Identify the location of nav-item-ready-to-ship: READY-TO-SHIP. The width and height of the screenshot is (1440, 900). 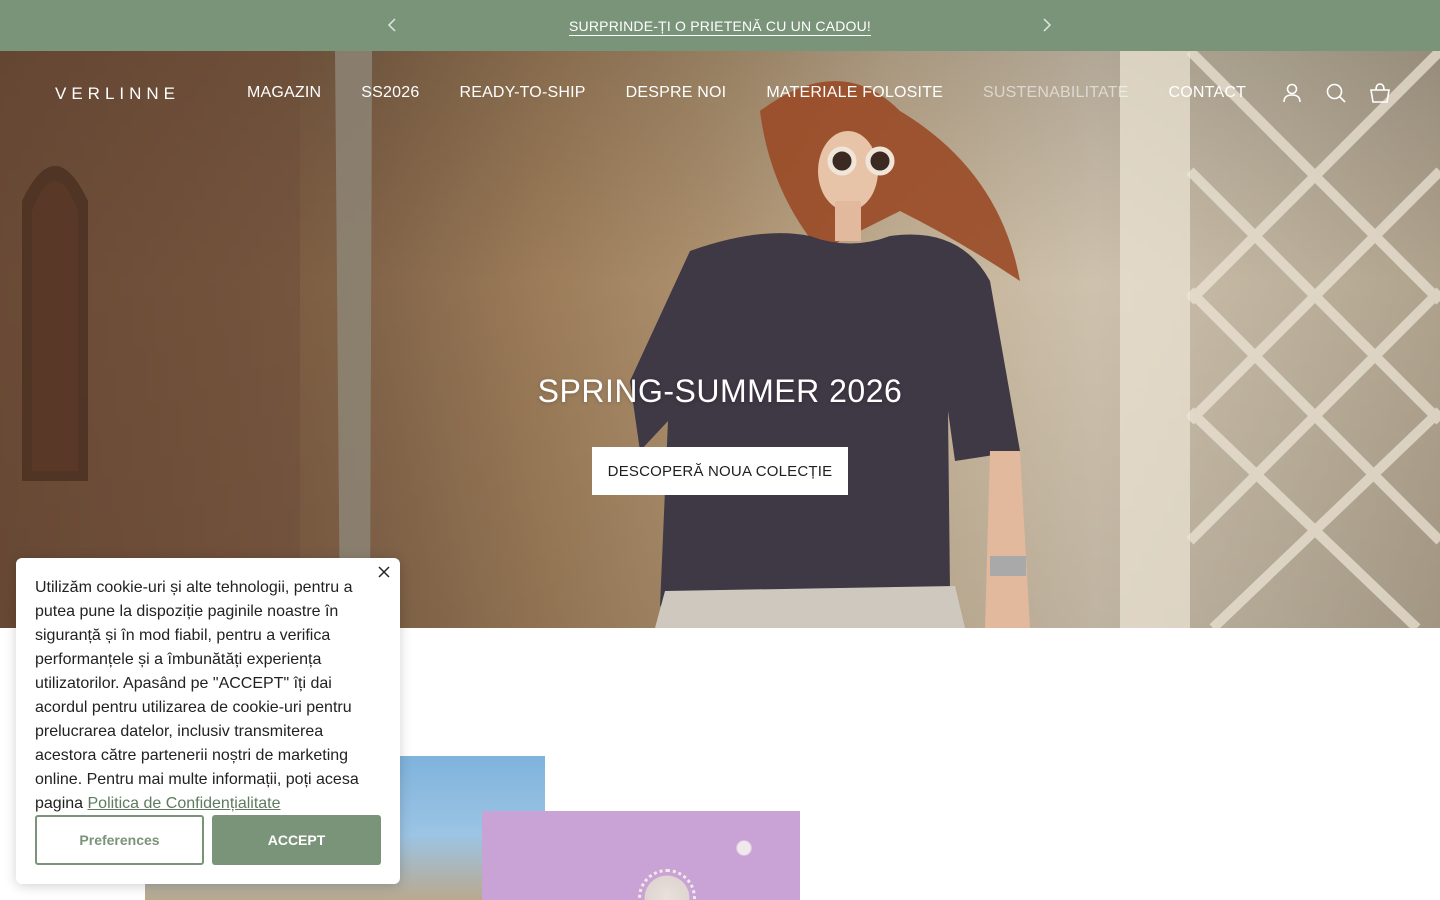
(522, 93).